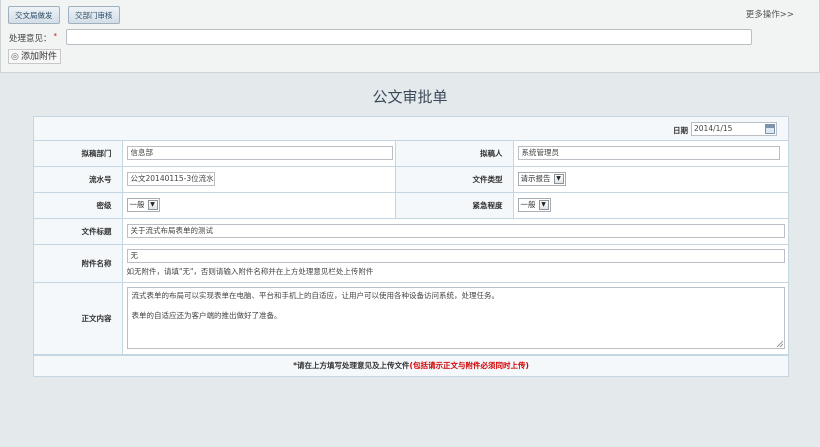 The width and height of the screenshot is (820, 447). Describe the element at coordinates (94, 15) in the screenshot. I see `department-review-button: 交部门审核` at that location.